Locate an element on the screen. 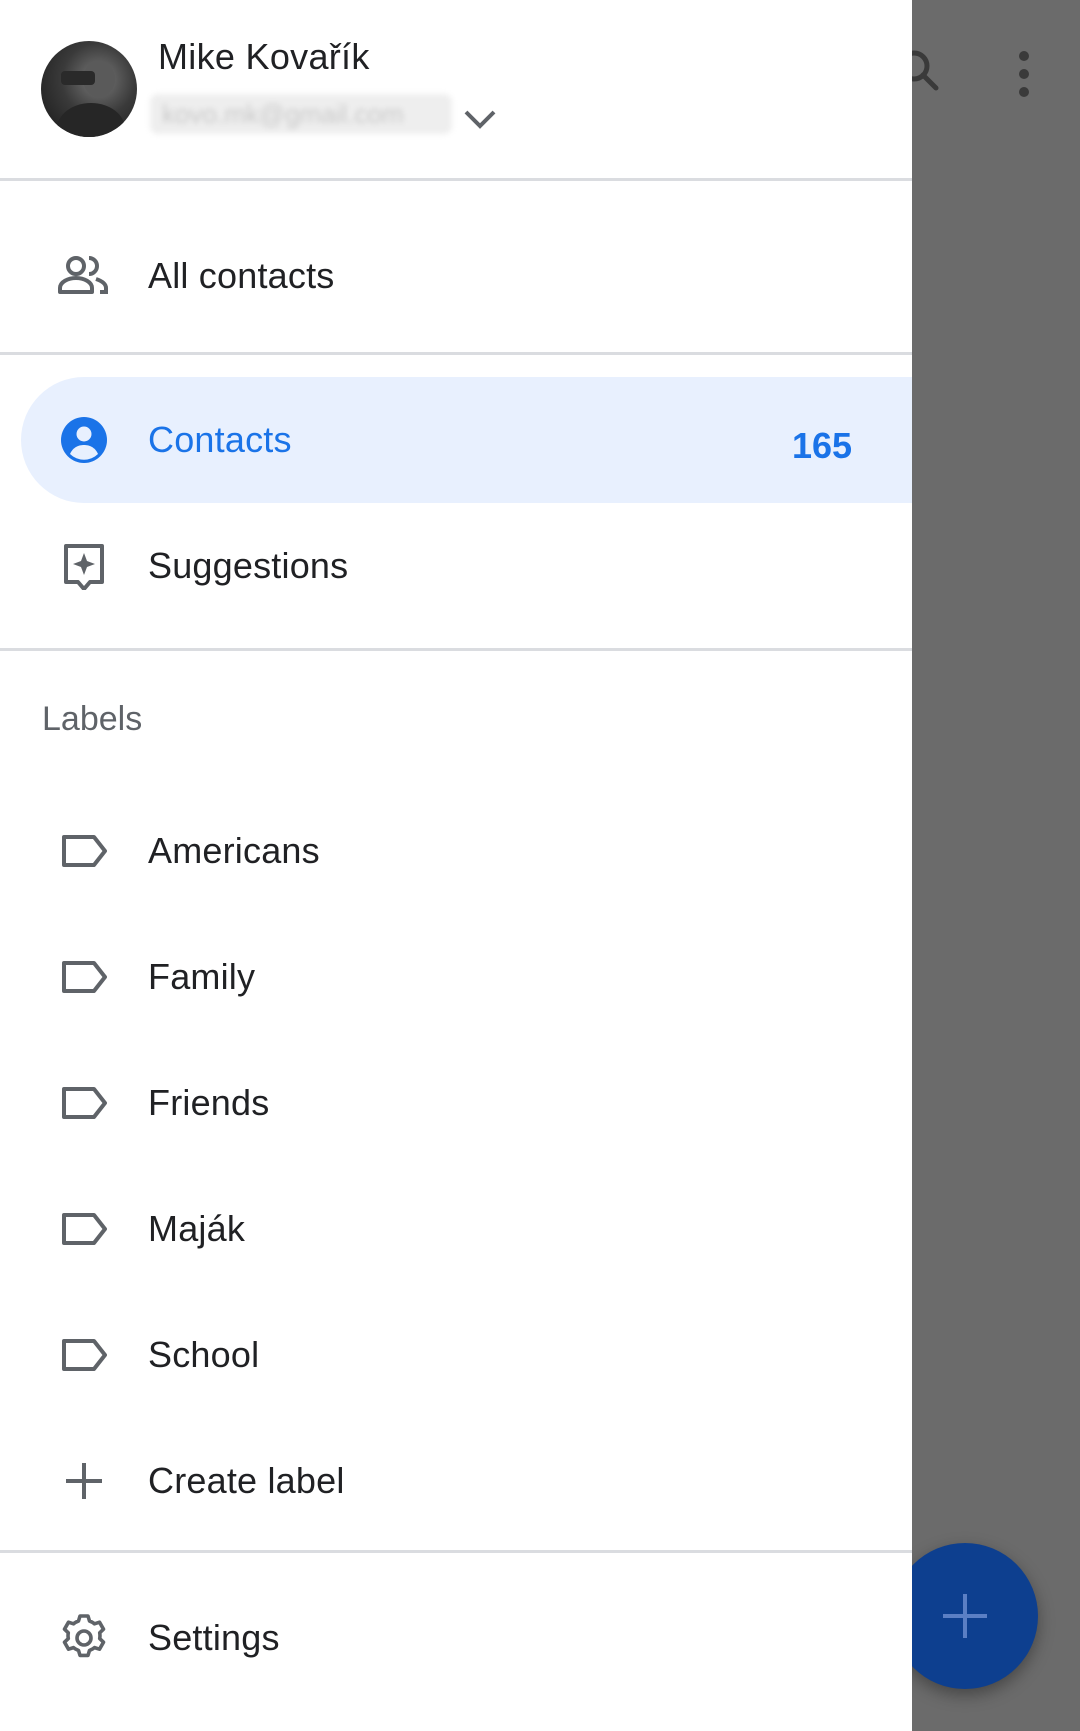 This screenshot has width=1080, height=1731. nav-item-contacts: Contacts 165 is located at coordinates (466, 440).